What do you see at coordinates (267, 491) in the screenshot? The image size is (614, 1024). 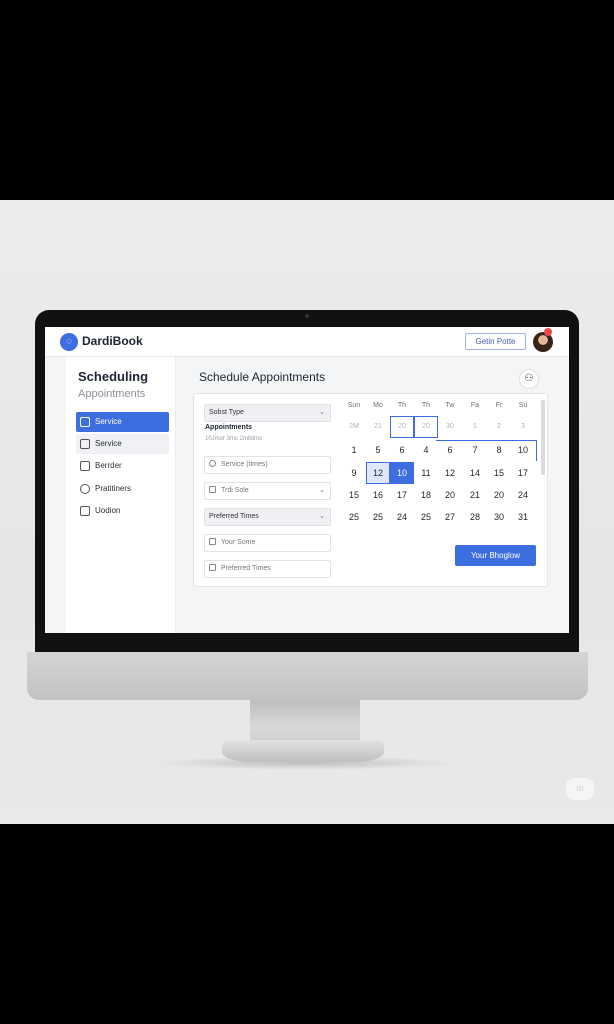 I see `trdi-sole-dropdown: Trdi Sole ⌄` at bounding box center [267, 491].